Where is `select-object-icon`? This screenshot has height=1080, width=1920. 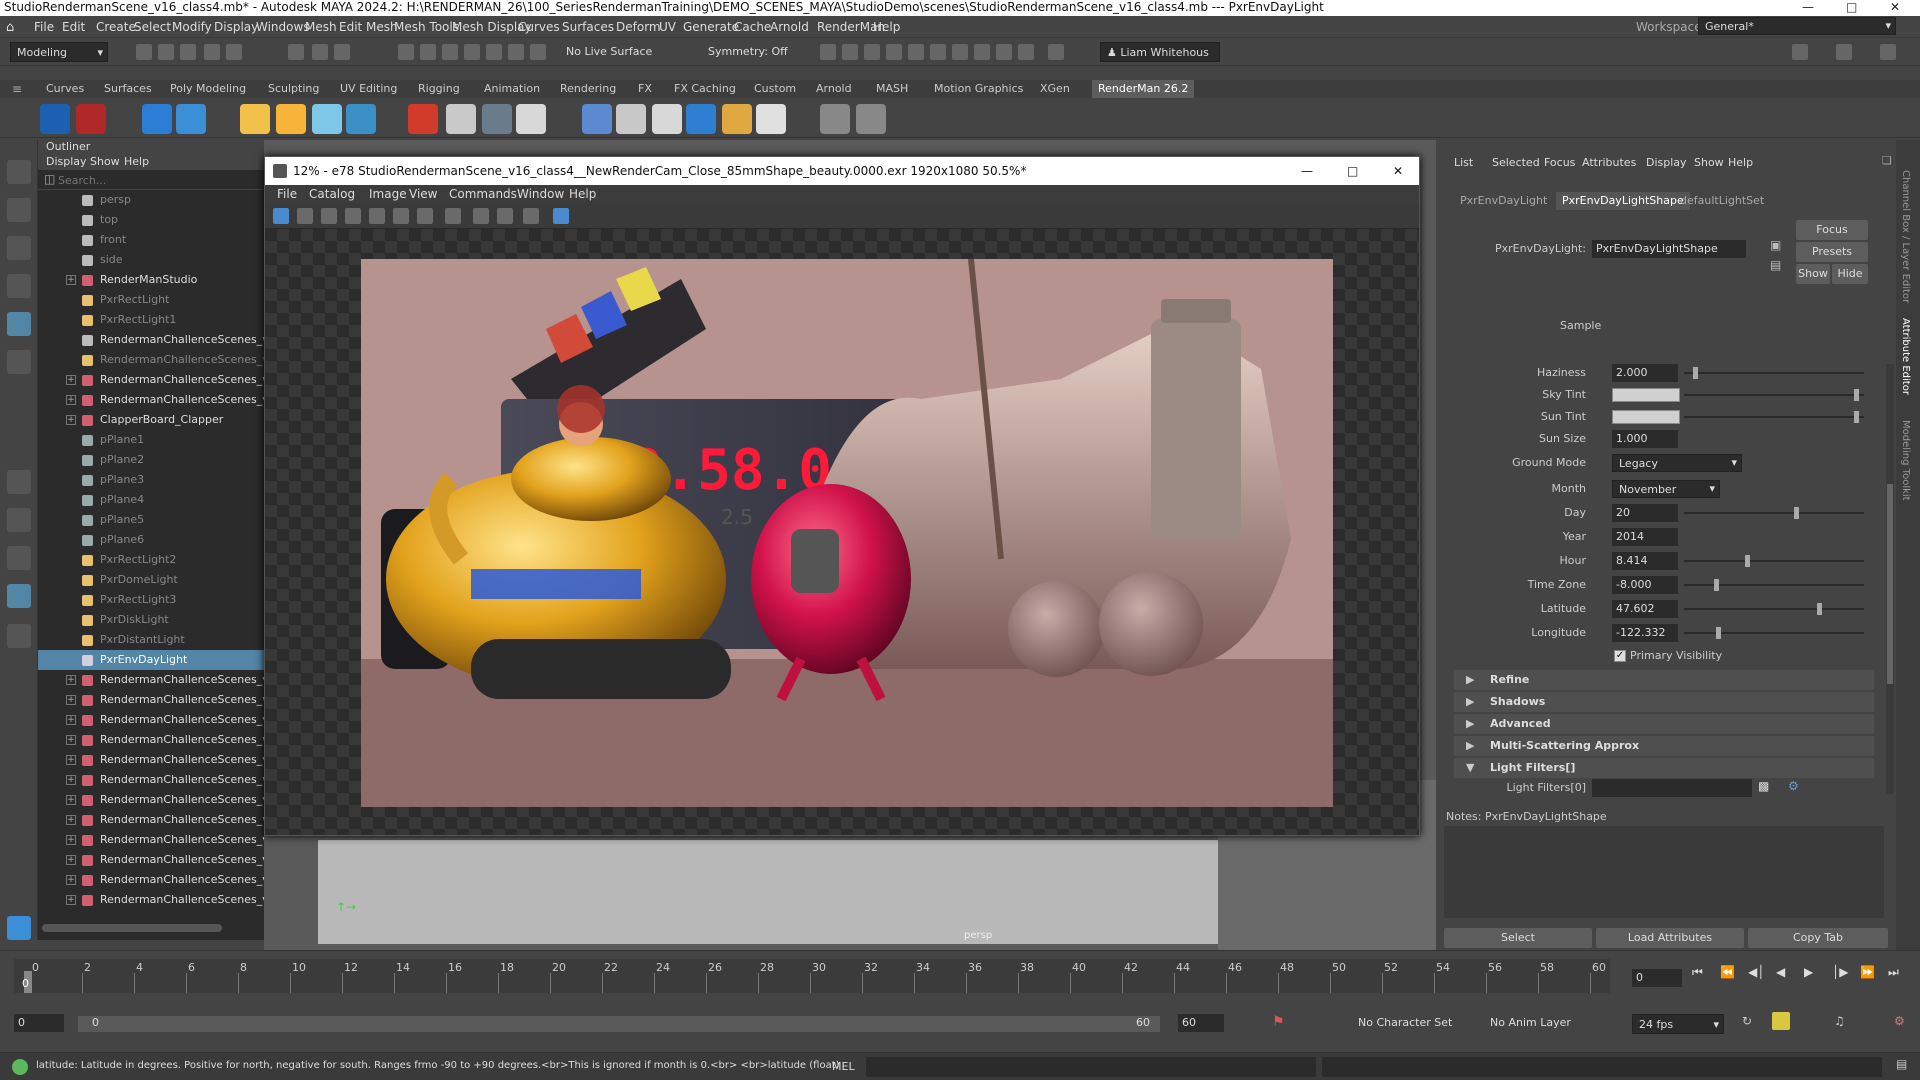
select-object-icon is located at coordinates (320, 52).